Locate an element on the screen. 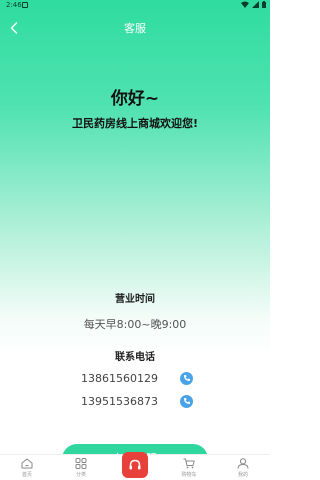  back-button is located at coordinates (14, 28).